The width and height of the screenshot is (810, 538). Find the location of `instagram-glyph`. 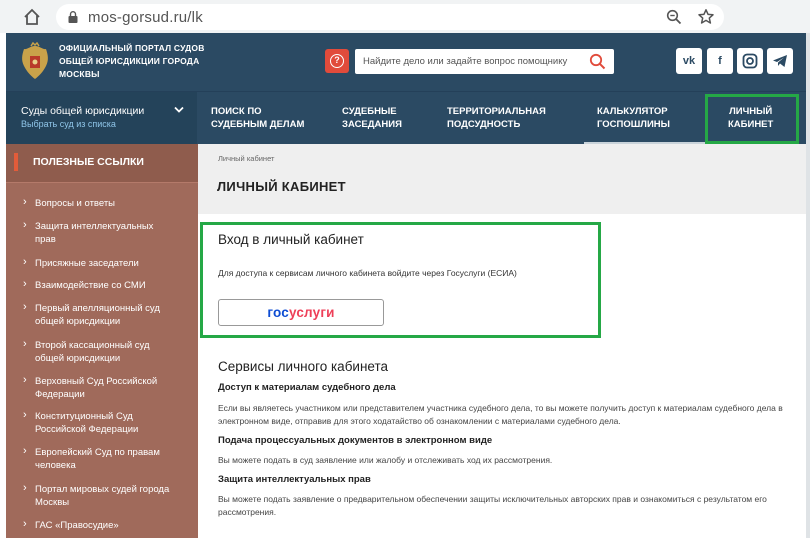

instagram-glyph is located at coordinates (750, 61).